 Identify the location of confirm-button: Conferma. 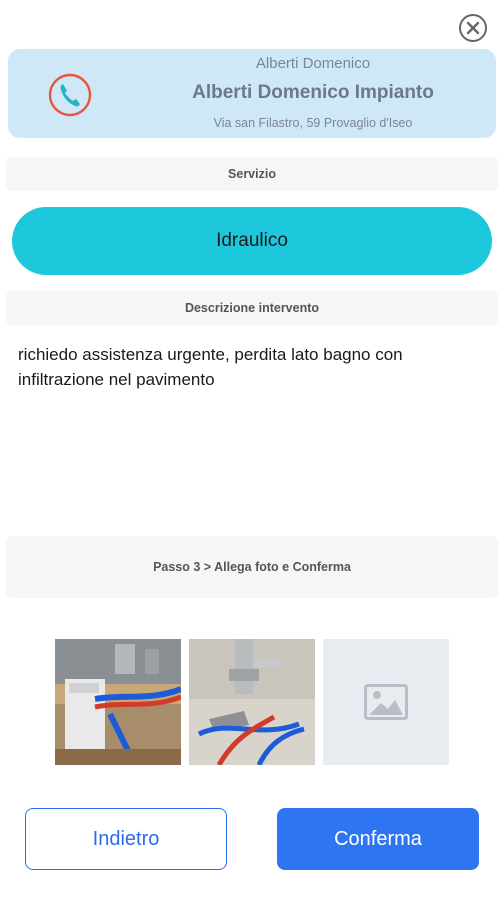
(378, 839).